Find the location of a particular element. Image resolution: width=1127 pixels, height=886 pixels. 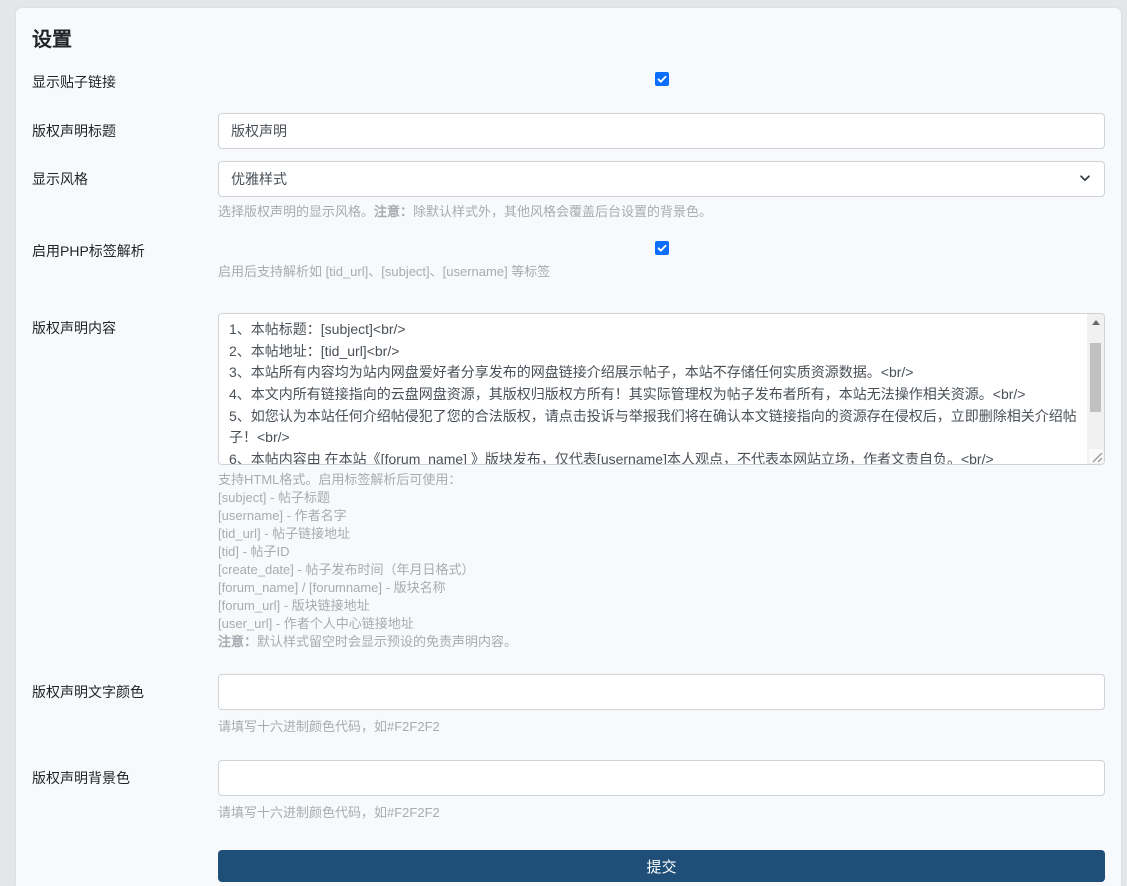

php-tags-label: 启用PHP标签解析 is located at coordinates (88, 251).